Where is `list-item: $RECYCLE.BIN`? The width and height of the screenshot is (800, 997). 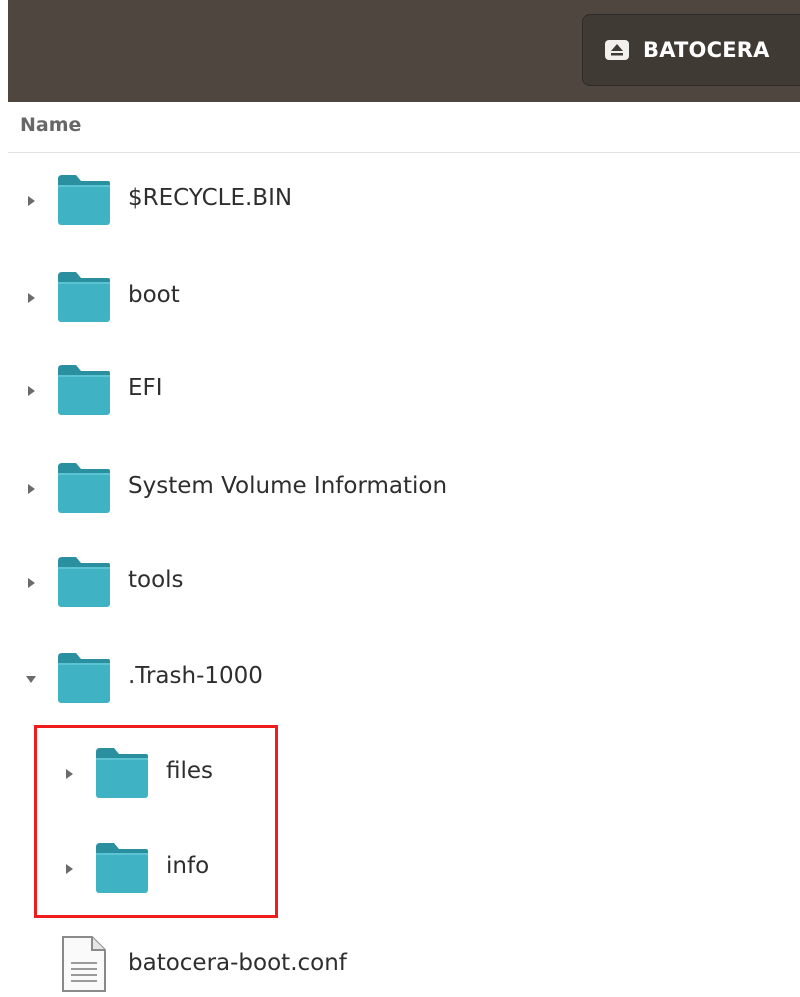
list-item: $RECYCLE.BIN is located at coordinates (400, 200).